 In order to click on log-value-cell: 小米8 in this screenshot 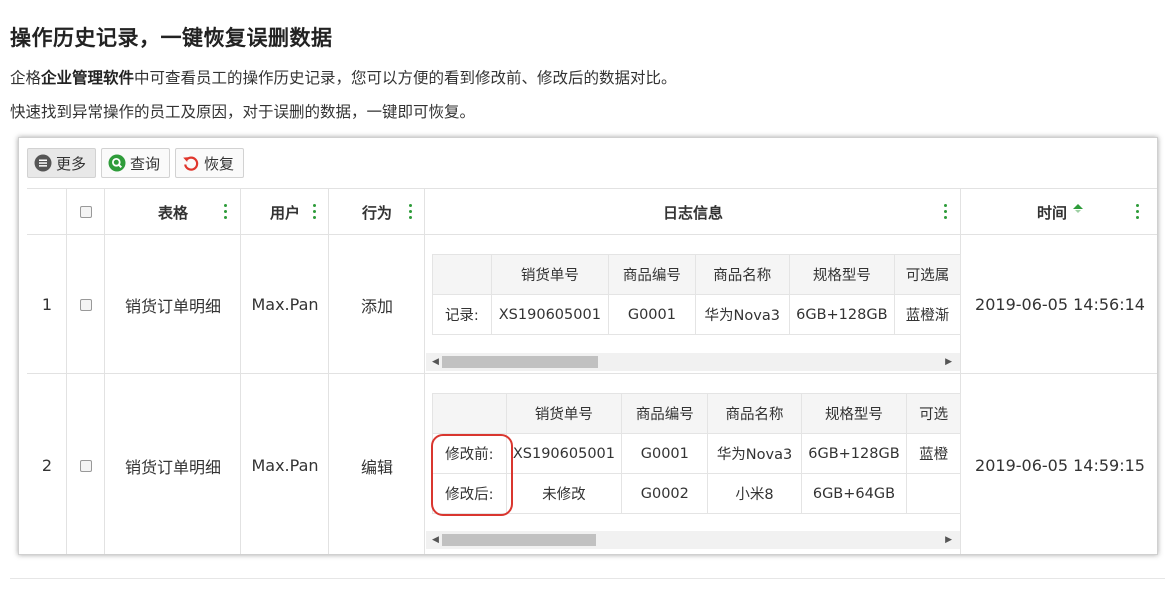, I will do `click(754, 493)`.